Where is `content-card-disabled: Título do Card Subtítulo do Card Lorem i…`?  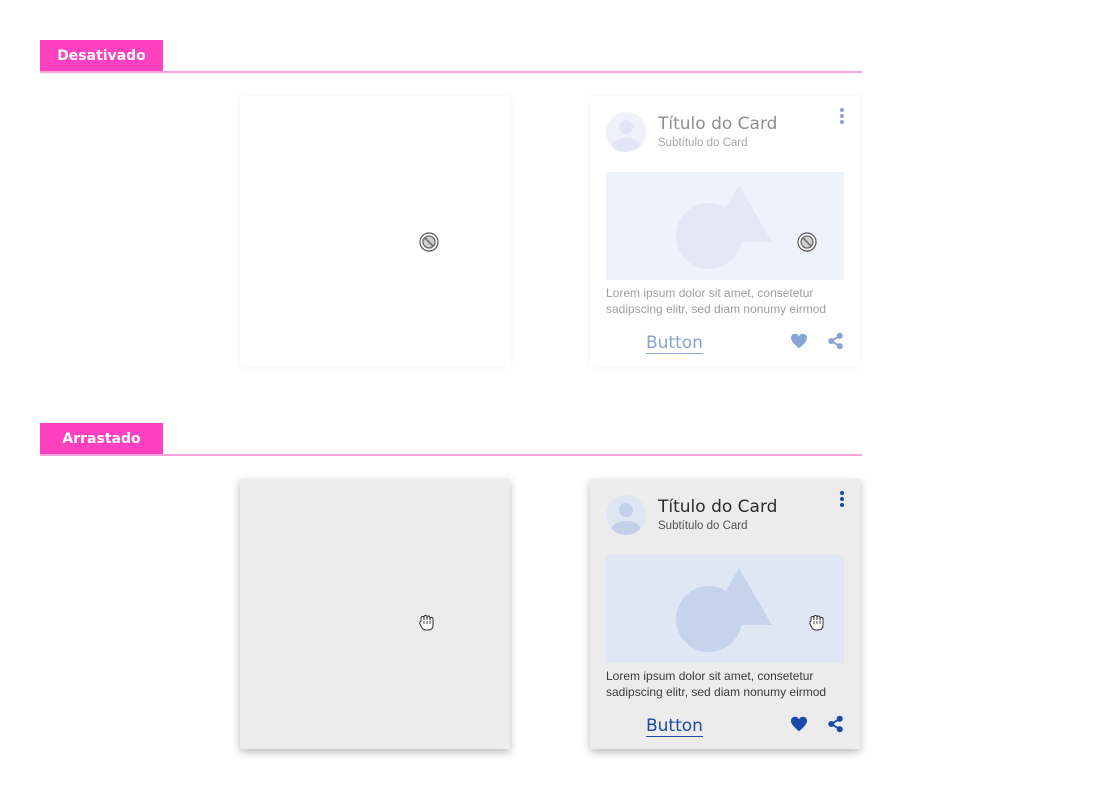
content-card-disabled: Título do Card Subtítulo do Card Lorem i… is located at coordinates (725, 231).